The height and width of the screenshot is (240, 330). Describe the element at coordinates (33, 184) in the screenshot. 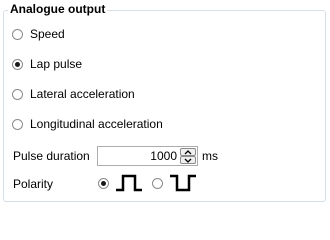

I see `polarity-label: Polarity` at that location.